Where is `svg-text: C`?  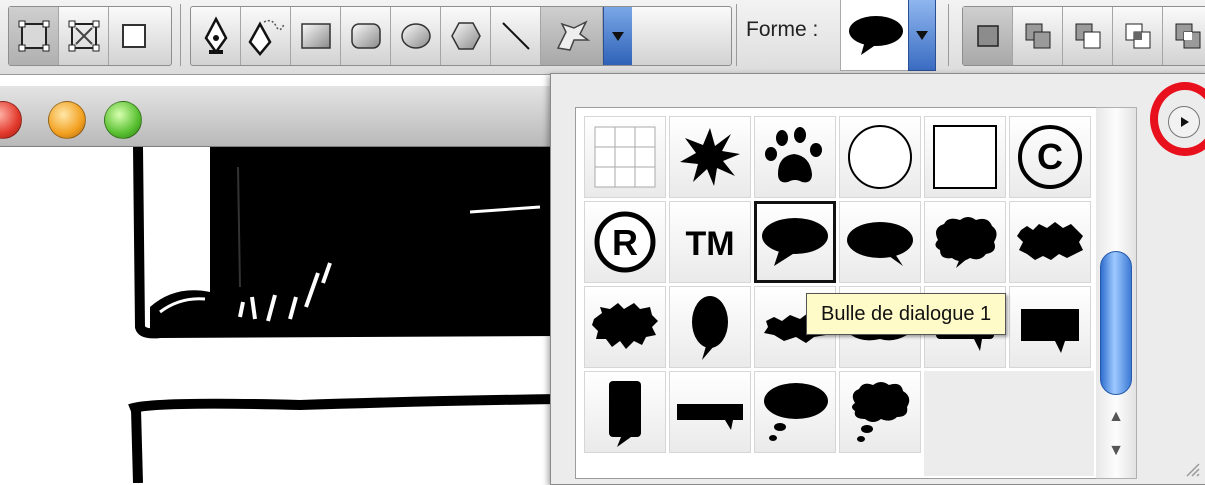 svg-text: C is located at coordinates (1050, 156).